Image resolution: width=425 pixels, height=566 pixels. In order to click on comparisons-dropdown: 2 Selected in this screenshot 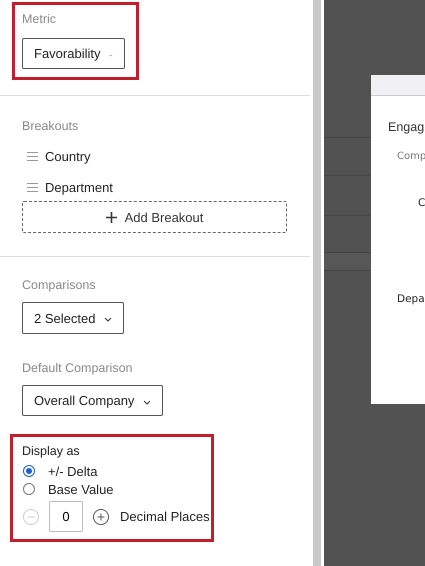, I will do `click(73, 318)`.